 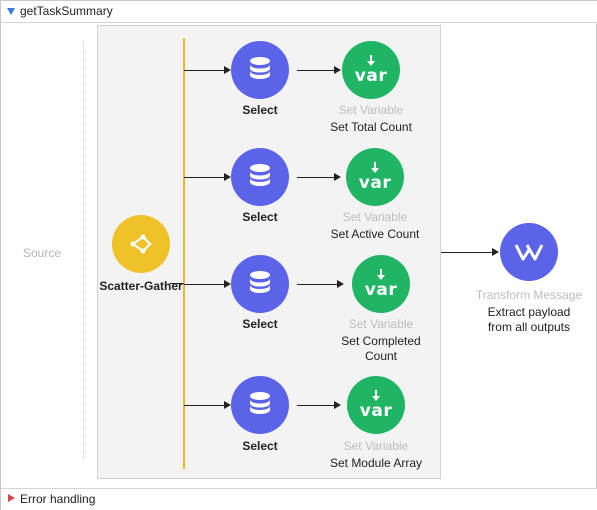 What do you see at coordinates (260, 110) in the screenshot?
I see `route-1-select-label: Select` at bounding box center [260, 110].